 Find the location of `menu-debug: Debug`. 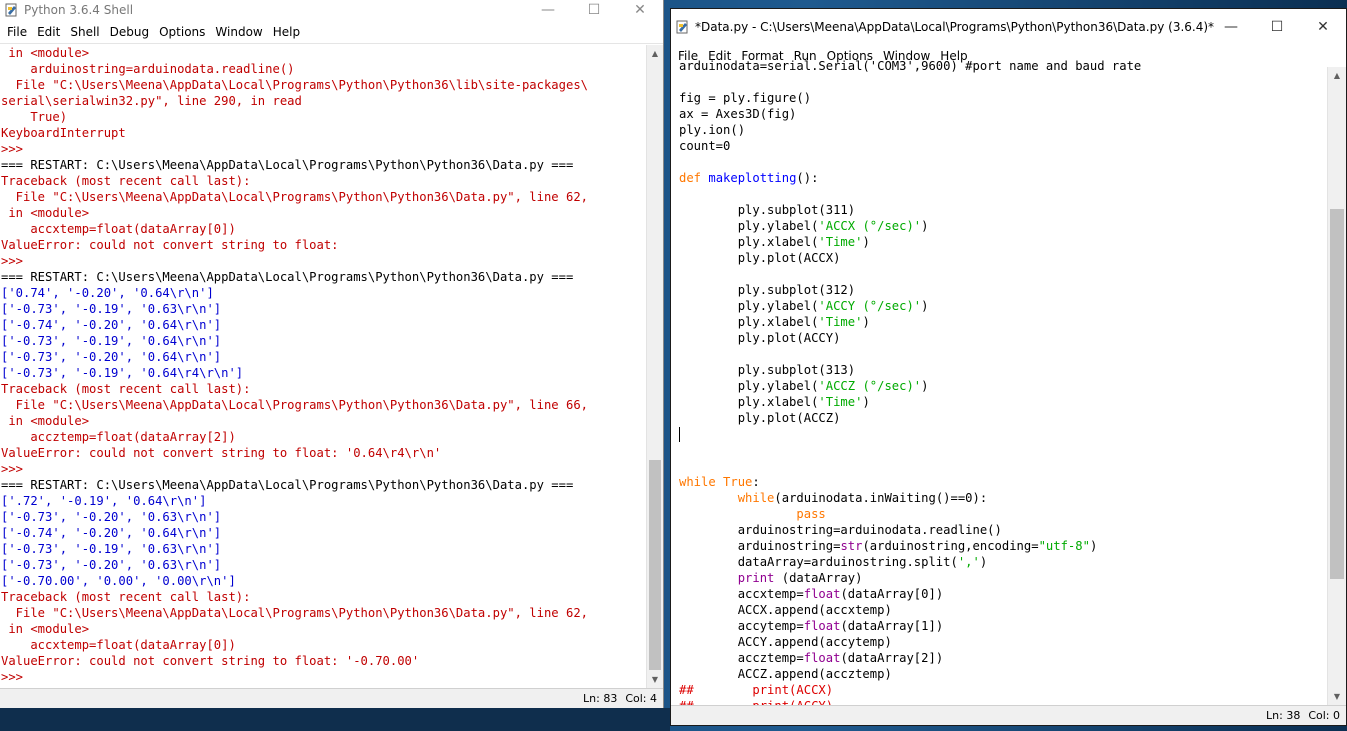

menu-debug: Debug is located at coordinates (129, 32).